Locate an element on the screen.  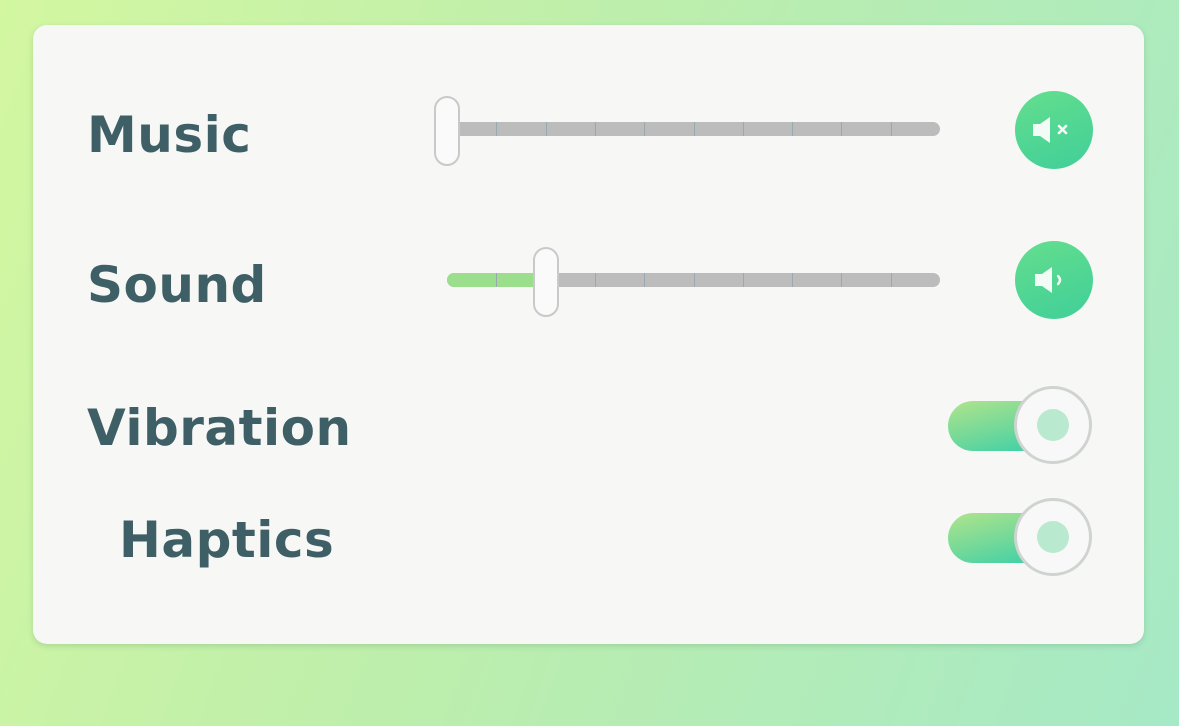
sound-mute-button is located at coordinates (1054, 280).